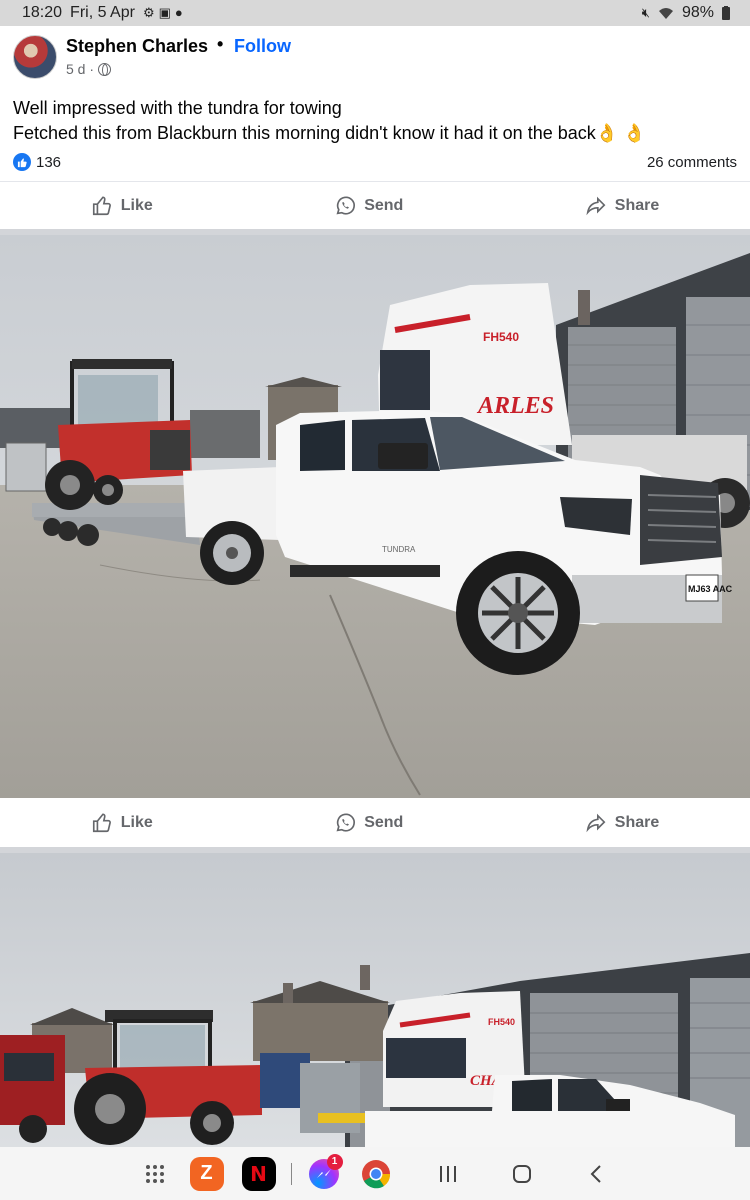 This screenshot has width=750, height=1200. I want to click on lorry-livery-text: ARLES, so click(515, 406).